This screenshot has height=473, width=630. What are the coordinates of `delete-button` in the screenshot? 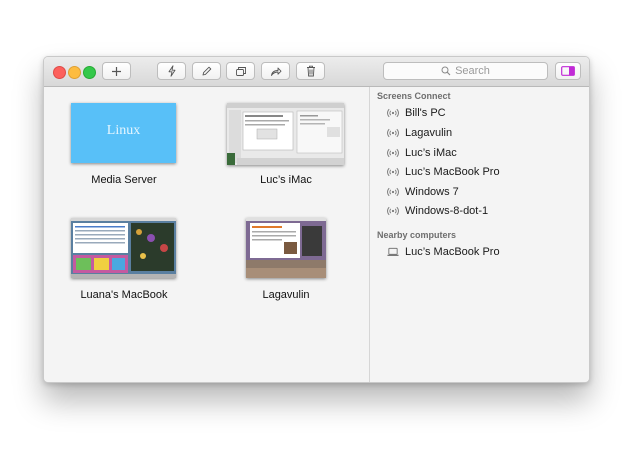 It's located at (310, 71).